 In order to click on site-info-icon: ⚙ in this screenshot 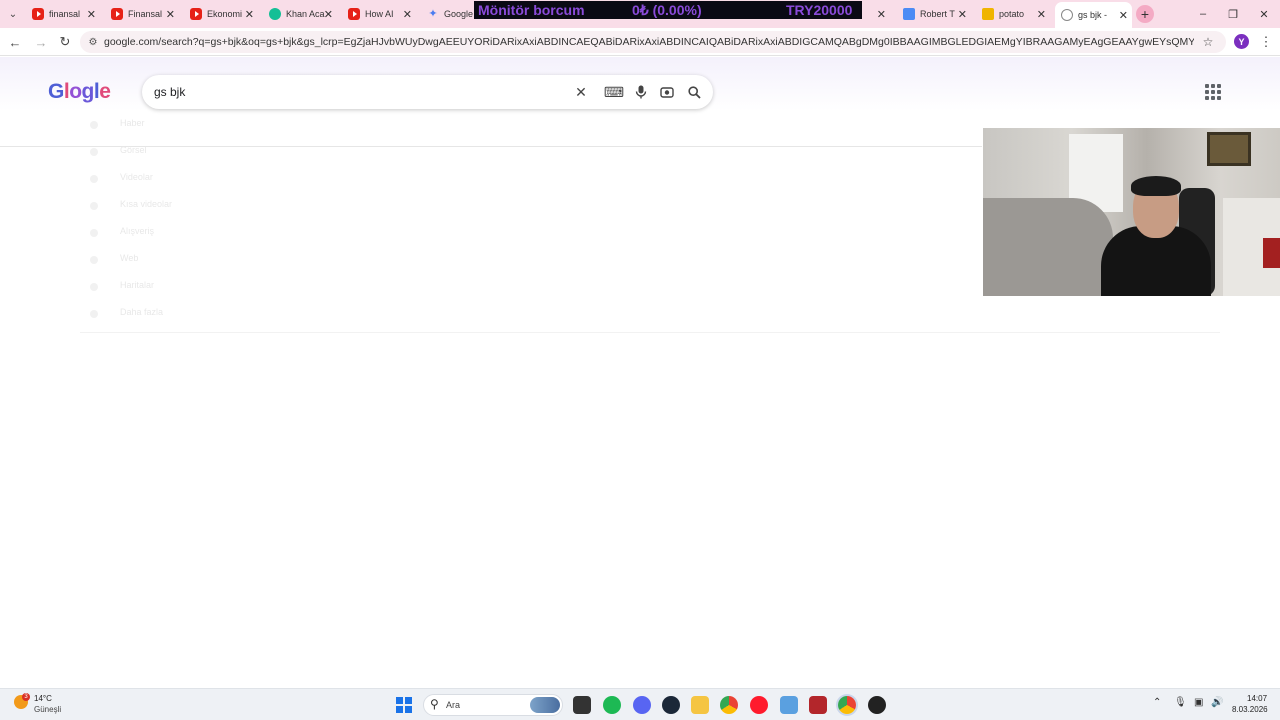, I will do `click(93, 42)`.